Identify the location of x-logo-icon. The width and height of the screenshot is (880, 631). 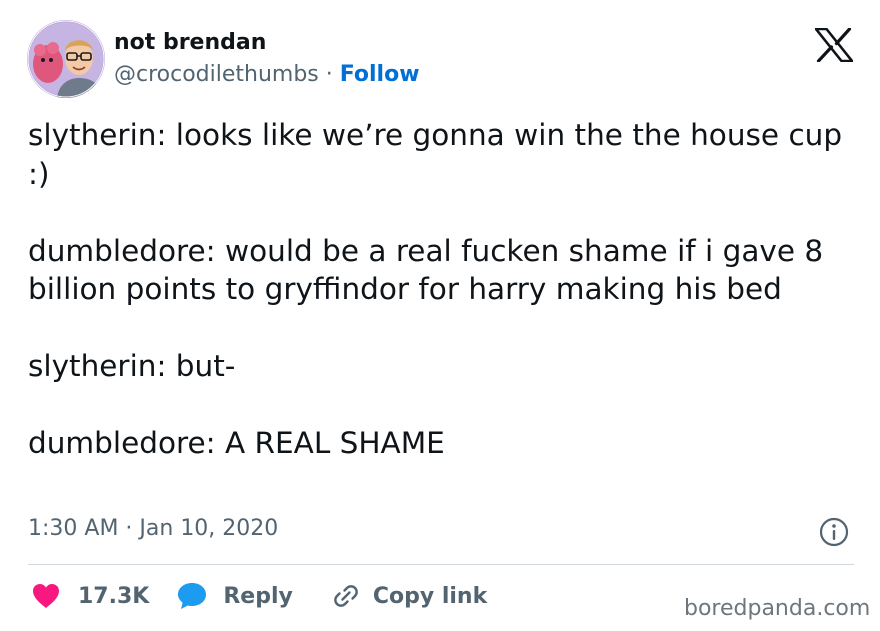
(834, 45).